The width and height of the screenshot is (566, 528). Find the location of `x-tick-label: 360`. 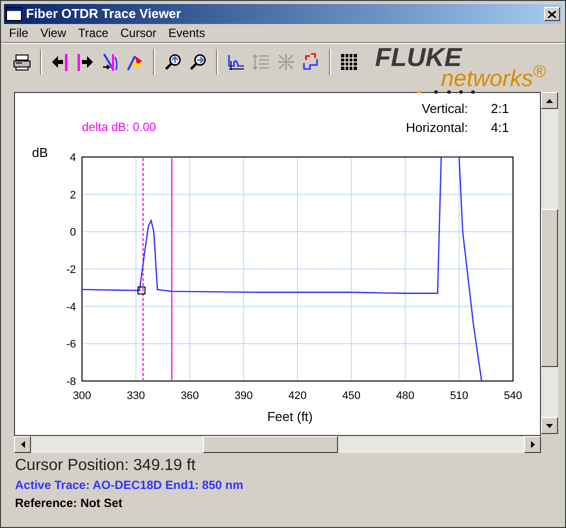

x-tick-label: 360 is located at coordinates (189, 396).